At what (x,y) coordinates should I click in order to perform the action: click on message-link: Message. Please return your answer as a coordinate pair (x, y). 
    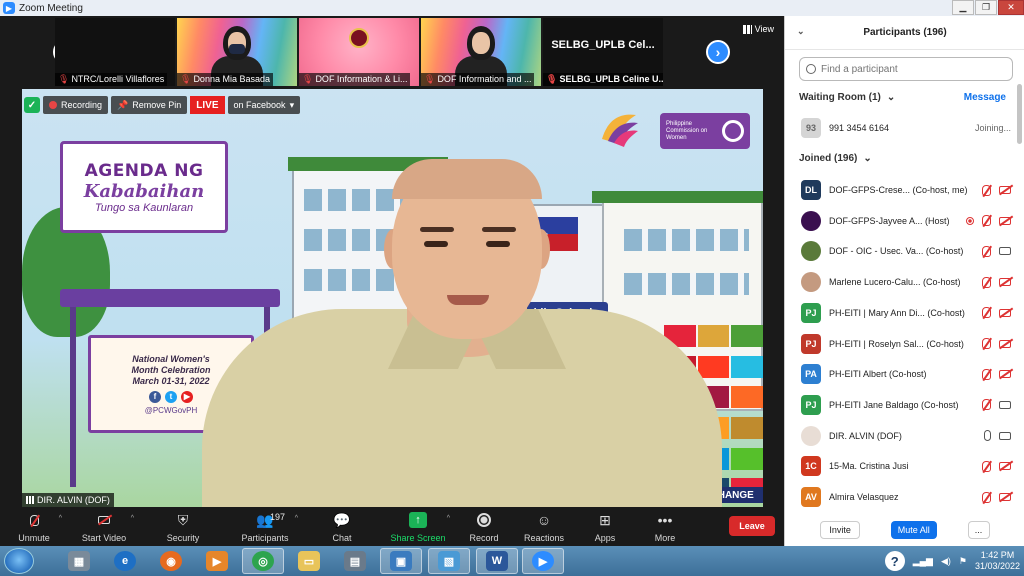
    Looking at the image, I should click on (985, 97).